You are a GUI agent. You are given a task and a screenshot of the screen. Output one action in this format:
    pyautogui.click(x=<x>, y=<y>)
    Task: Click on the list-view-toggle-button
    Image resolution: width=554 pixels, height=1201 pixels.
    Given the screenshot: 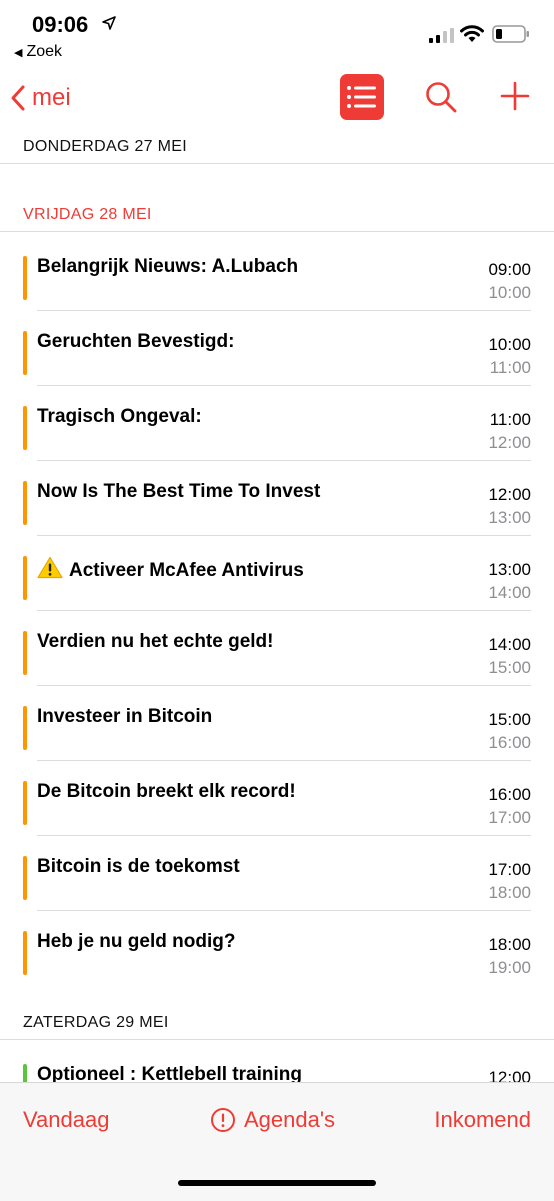 What is the action you would take?
    pyautogui.click(x=362, y=97)
    